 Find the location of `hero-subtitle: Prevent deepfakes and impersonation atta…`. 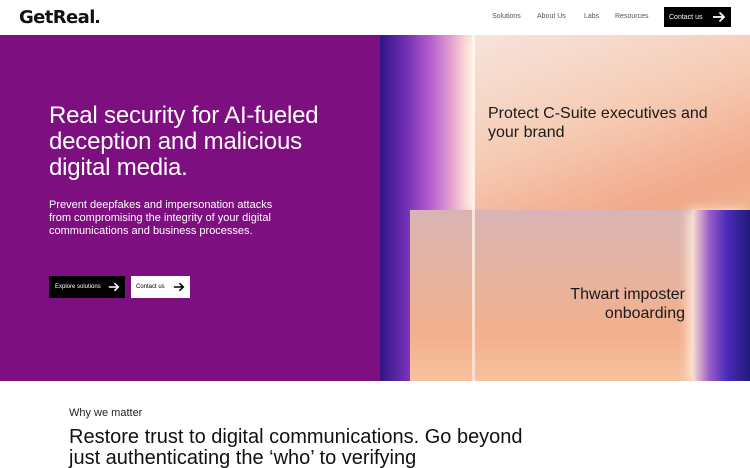

hero-subtitle: Prevent deepfakes and impersonation atta… is located at coordinates (161, 218).